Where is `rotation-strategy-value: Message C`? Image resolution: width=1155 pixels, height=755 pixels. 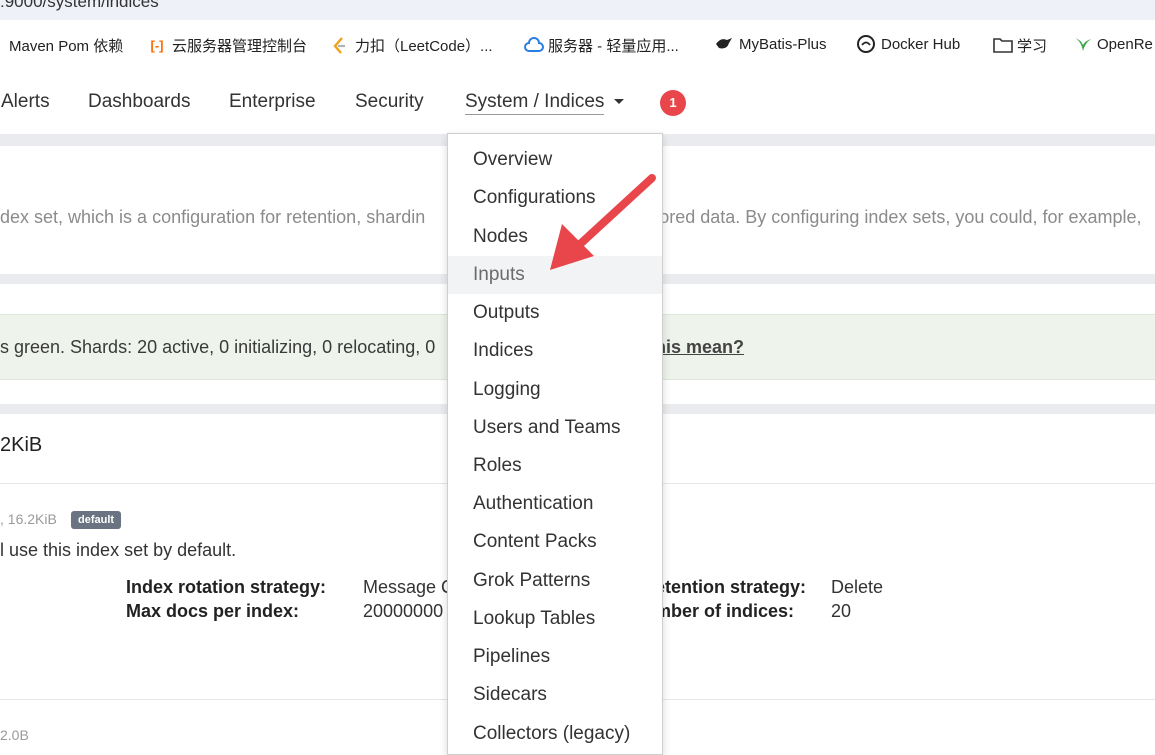
rotation-strategy-value: Message C is located at coordinates (409, 587).